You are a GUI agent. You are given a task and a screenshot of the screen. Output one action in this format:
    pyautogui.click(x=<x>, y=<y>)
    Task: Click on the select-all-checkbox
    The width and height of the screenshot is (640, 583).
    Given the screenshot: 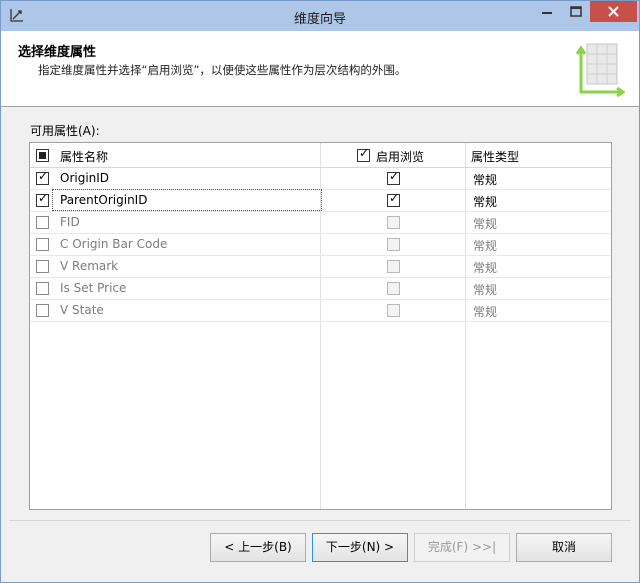 What is the action you would take?
    pyautogui.click(x=42, y=155)
    